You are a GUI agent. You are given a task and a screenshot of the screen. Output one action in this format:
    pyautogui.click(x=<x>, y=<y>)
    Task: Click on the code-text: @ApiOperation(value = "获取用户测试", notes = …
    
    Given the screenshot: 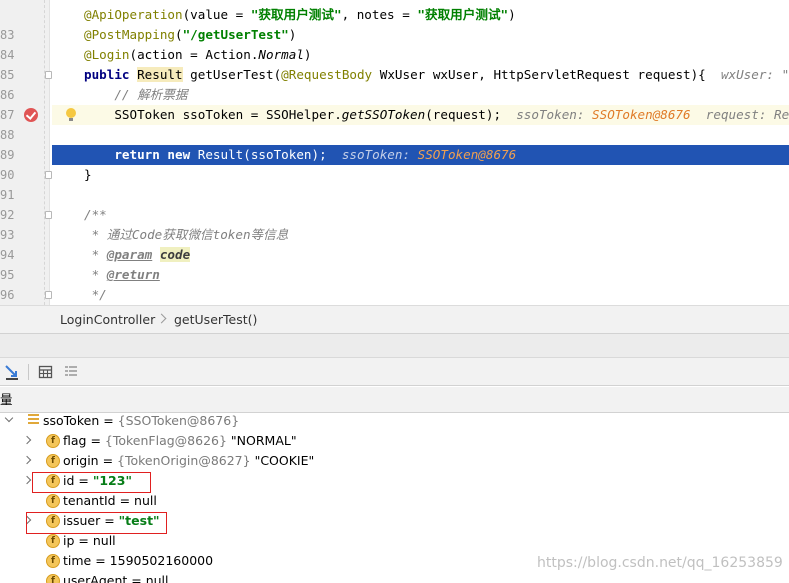 What is the action you would take?
    pyautogui.click(x=300, y=15)
    